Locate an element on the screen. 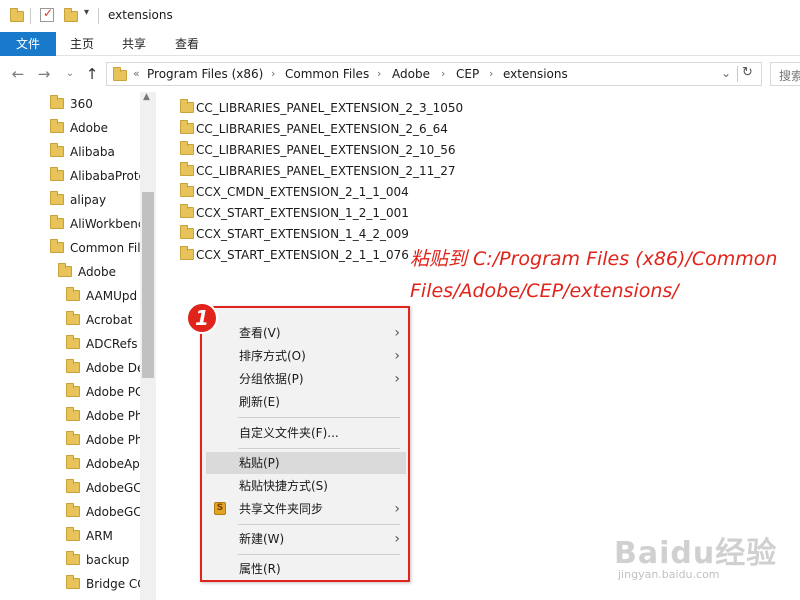 This screenshot has height=600, width=800. annotation-line-1: 粘贴到 C:/Program Files (x86)/Common is located at coordinates (594, 259).